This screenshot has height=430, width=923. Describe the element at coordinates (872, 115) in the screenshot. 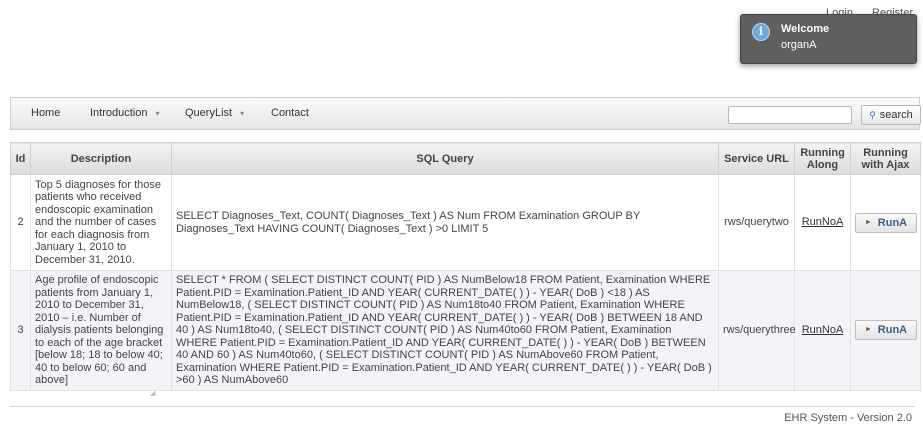

I see `search-icon: ⚲` at that location.